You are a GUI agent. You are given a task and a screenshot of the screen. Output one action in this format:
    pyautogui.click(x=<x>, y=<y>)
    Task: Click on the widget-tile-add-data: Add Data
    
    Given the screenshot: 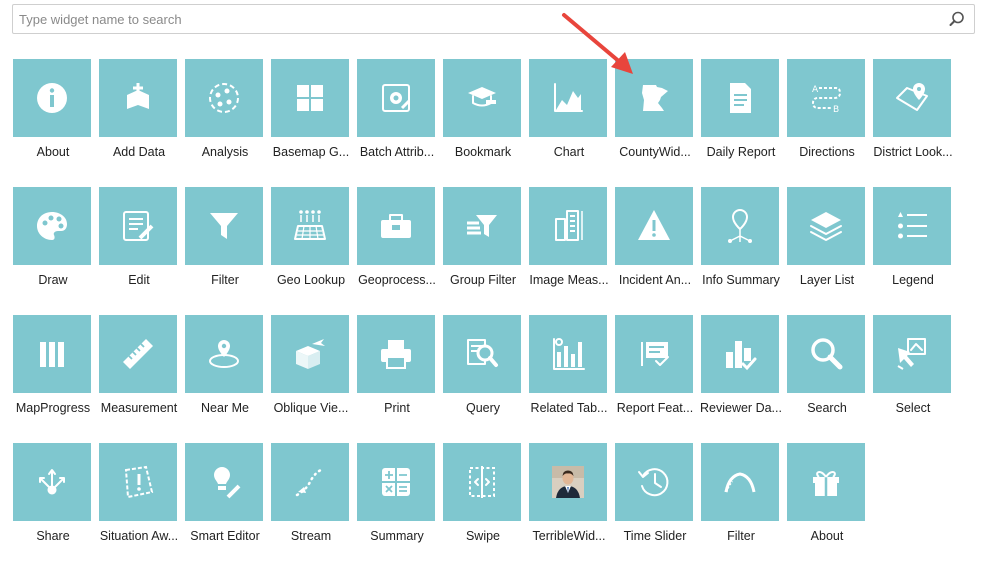 What is the action you would take?
    pyautogui.click(x=139, y=120)
    